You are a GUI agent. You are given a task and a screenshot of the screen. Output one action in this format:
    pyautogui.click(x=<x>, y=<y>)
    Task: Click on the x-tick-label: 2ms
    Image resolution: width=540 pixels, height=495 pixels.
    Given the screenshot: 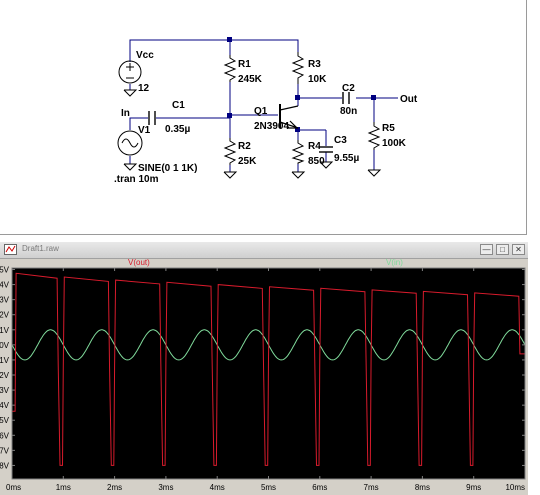 What is the action you would take?
    pyautogui.click(x=114, y=487)
    